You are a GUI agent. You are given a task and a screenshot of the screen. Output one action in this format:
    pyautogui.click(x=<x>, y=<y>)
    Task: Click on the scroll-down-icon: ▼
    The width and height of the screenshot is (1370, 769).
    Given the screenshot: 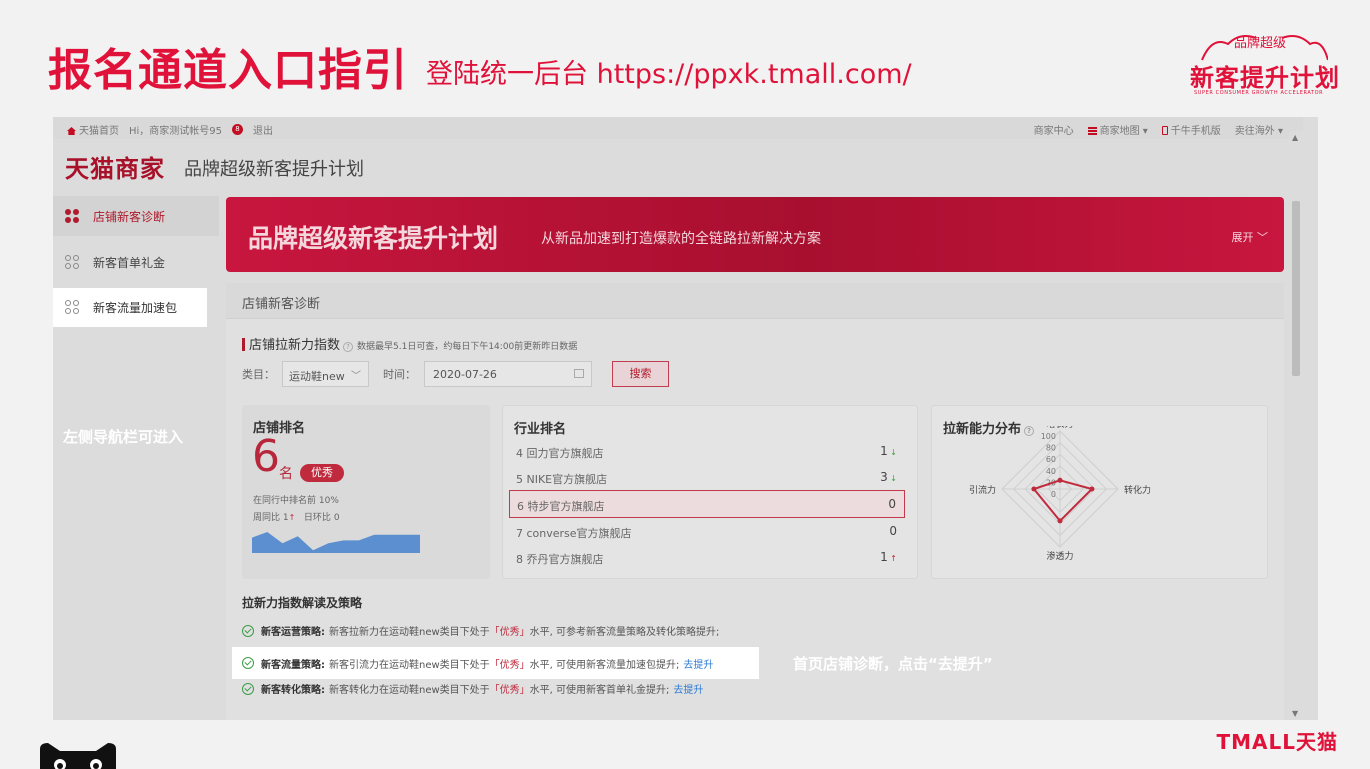 What is the action you would take?
    pyautogui.click(x=1295, y=713)
    